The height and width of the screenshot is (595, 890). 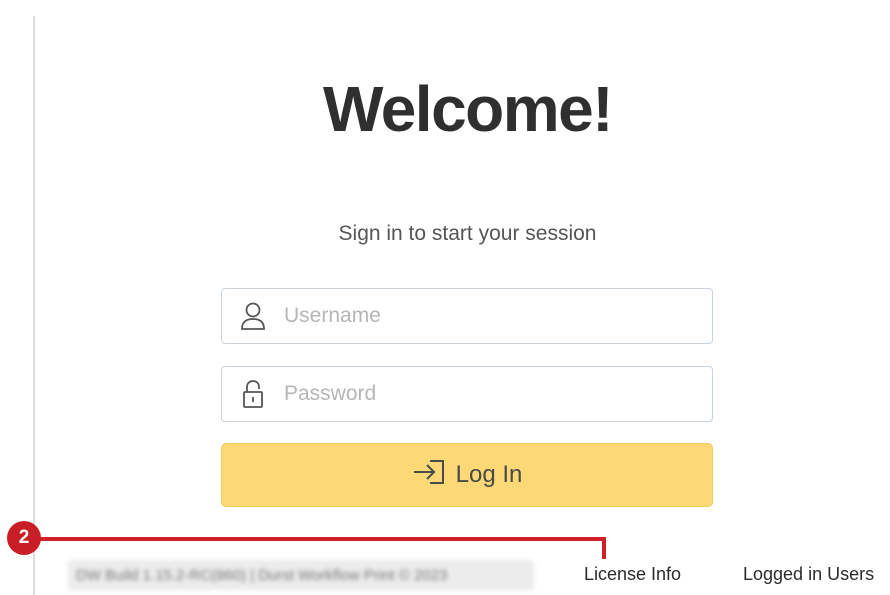 What do you see at coordinates (253, 316) in the screenshot?
I see `user-icon` at bounding box center [253, 316].